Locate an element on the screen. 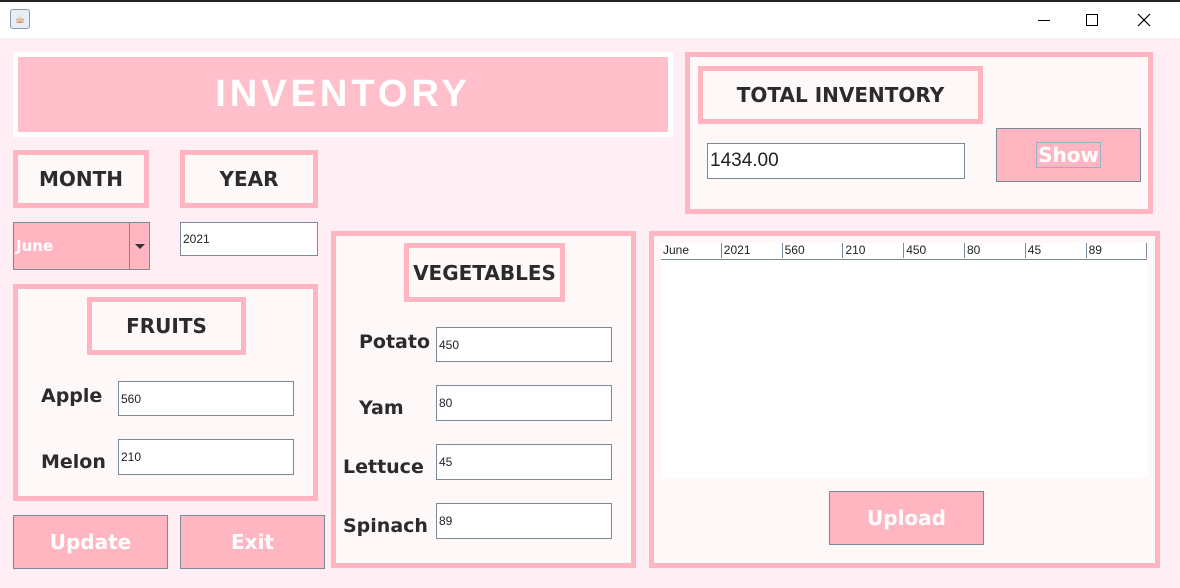  melon-input: 210 is located at coordinates (206, 457).